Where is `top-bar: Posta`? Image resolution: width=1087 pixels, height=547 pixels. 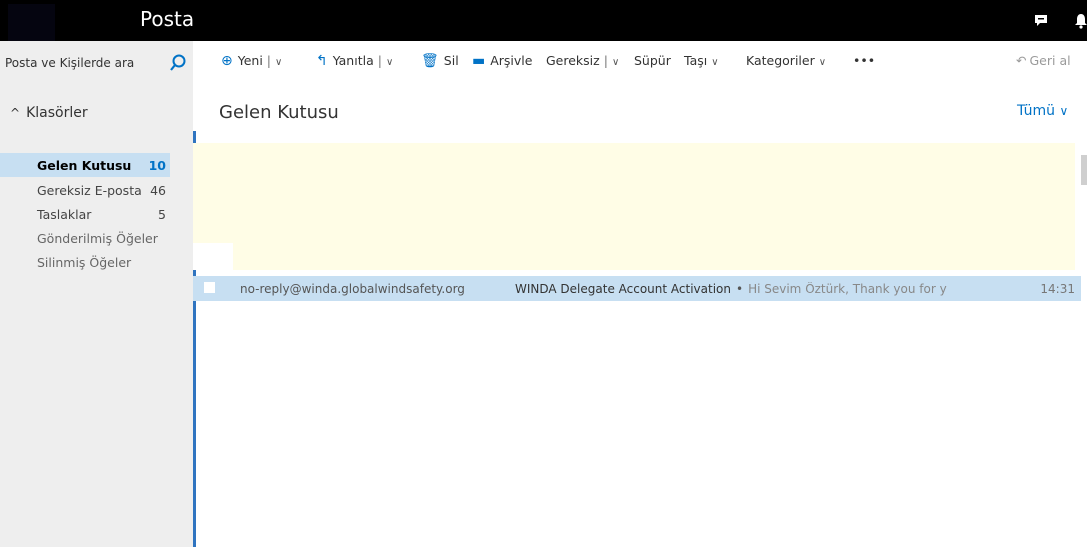 top-bar: Posta is located at coordinates (543, 20).